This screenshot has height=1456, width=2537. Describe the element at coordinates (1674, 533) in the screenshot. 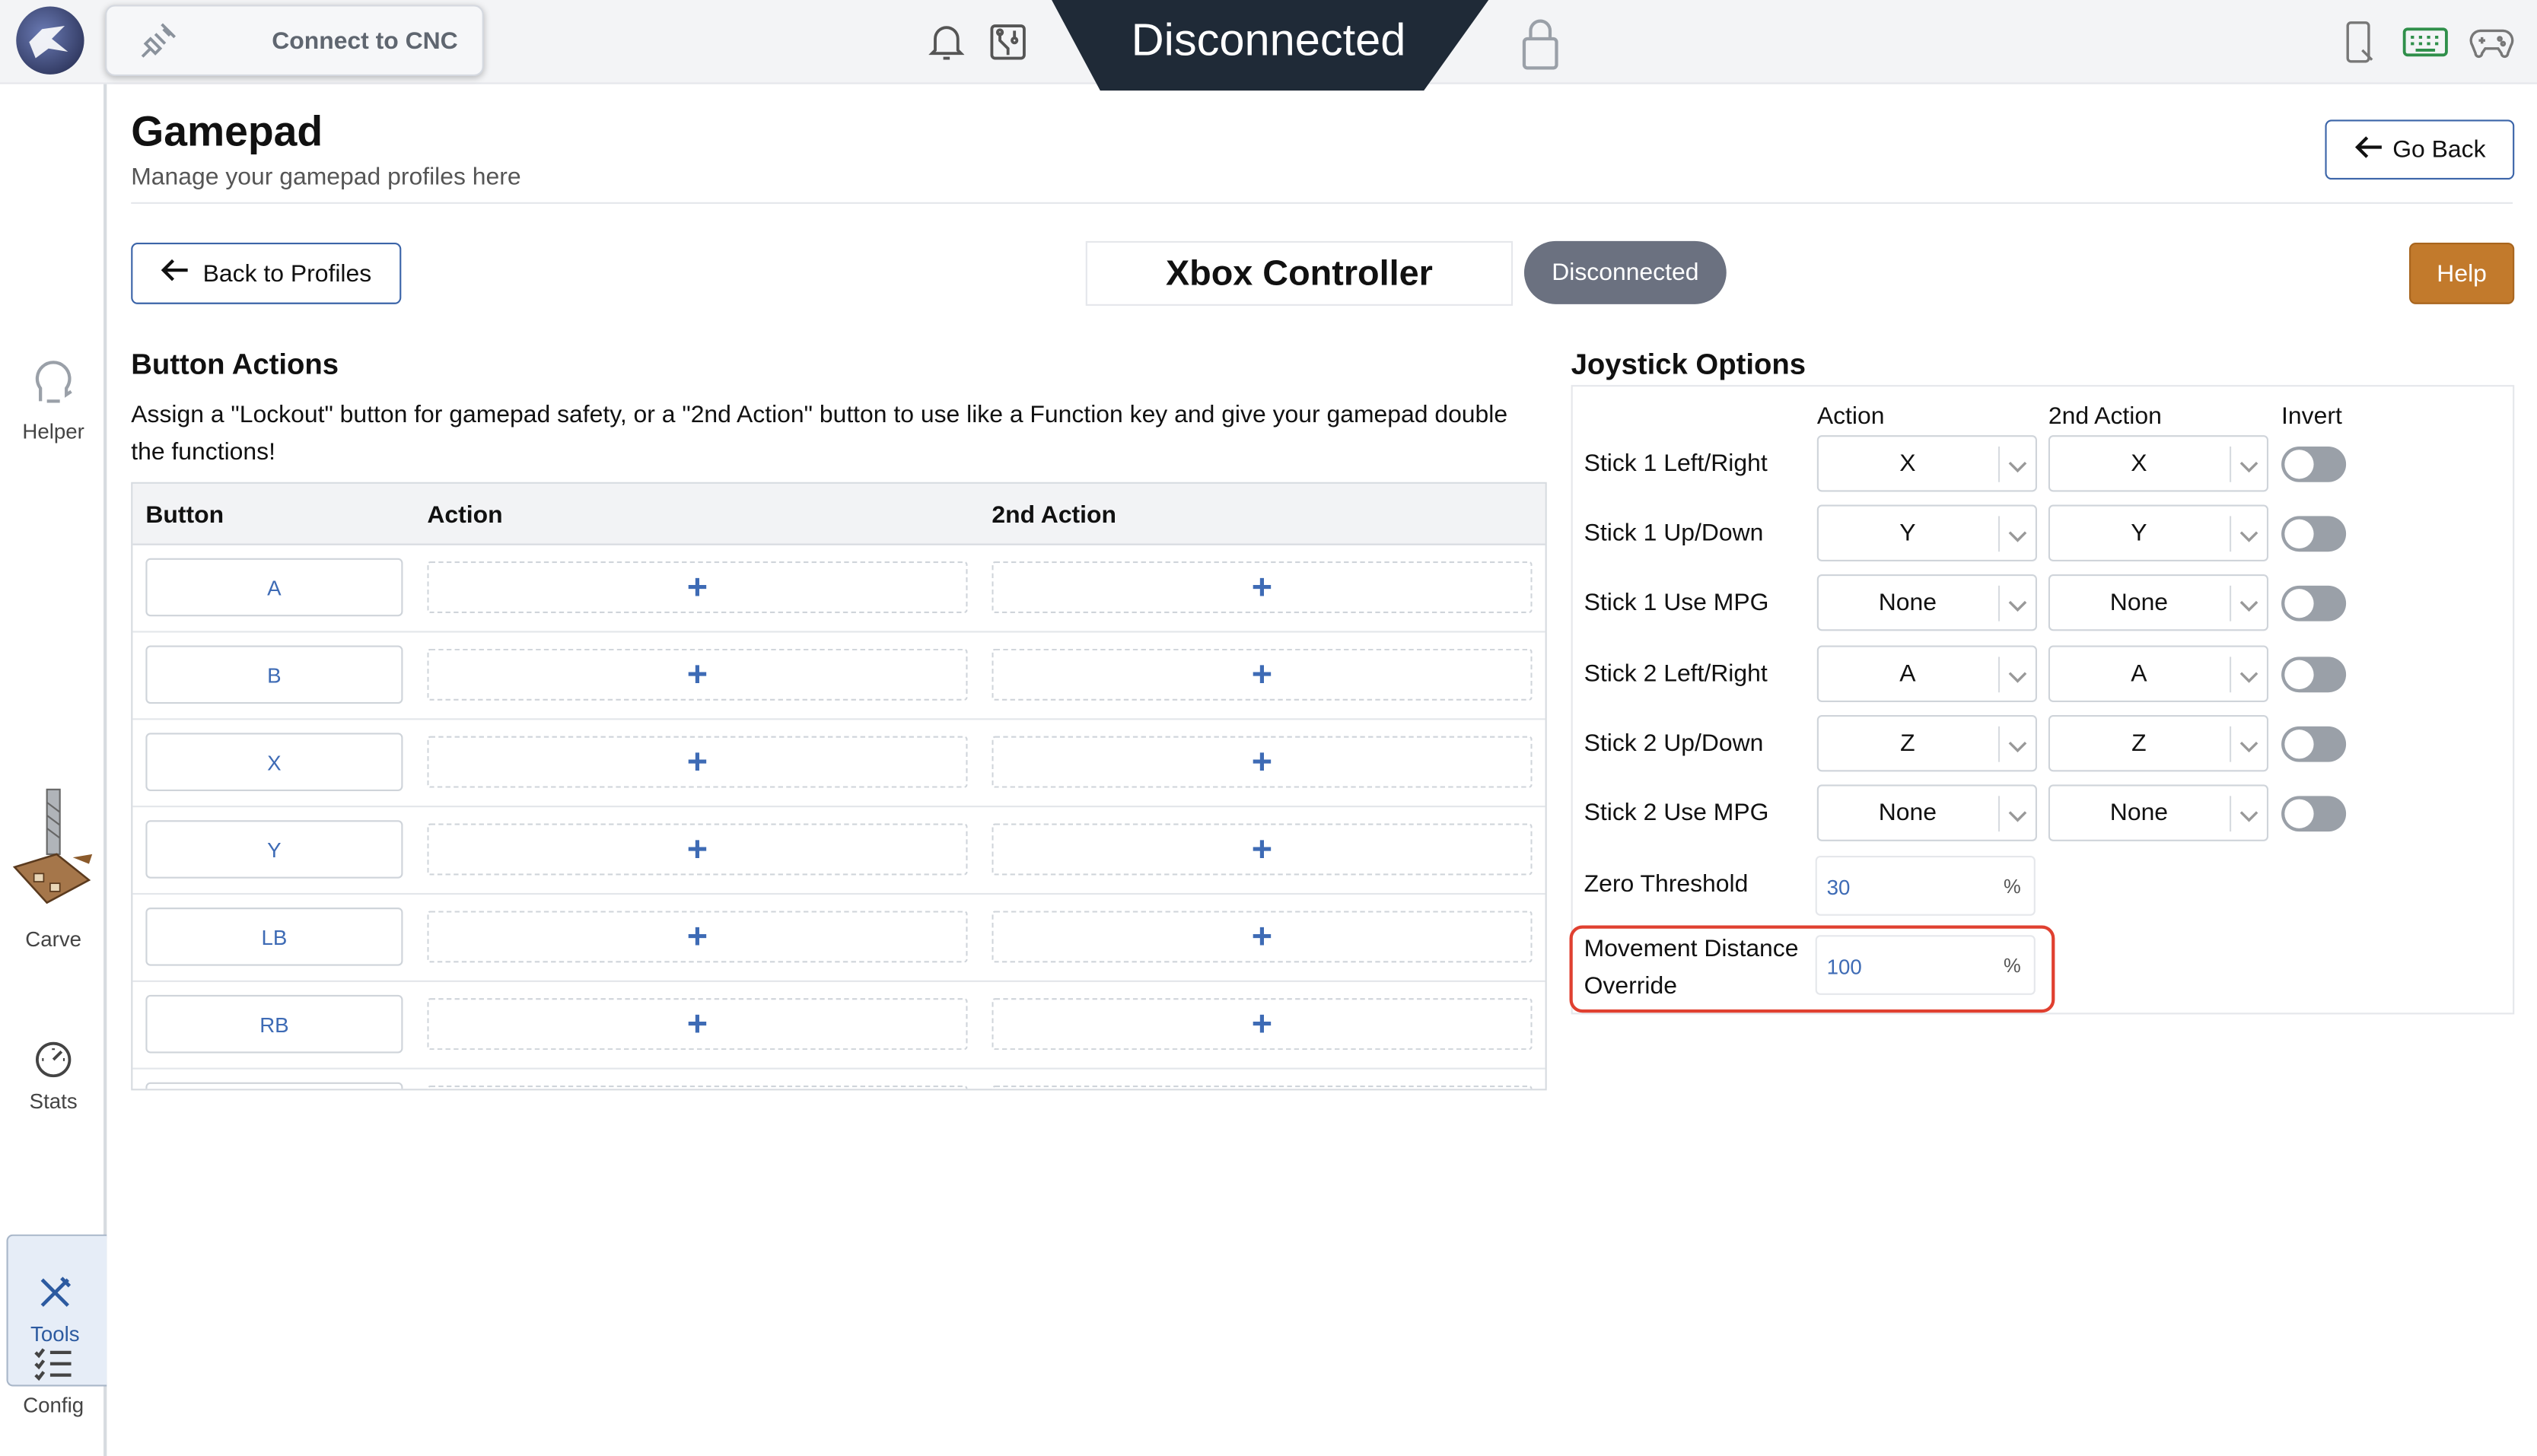

I see `stick-option-label: Stick 1 Up/Down` at that location.